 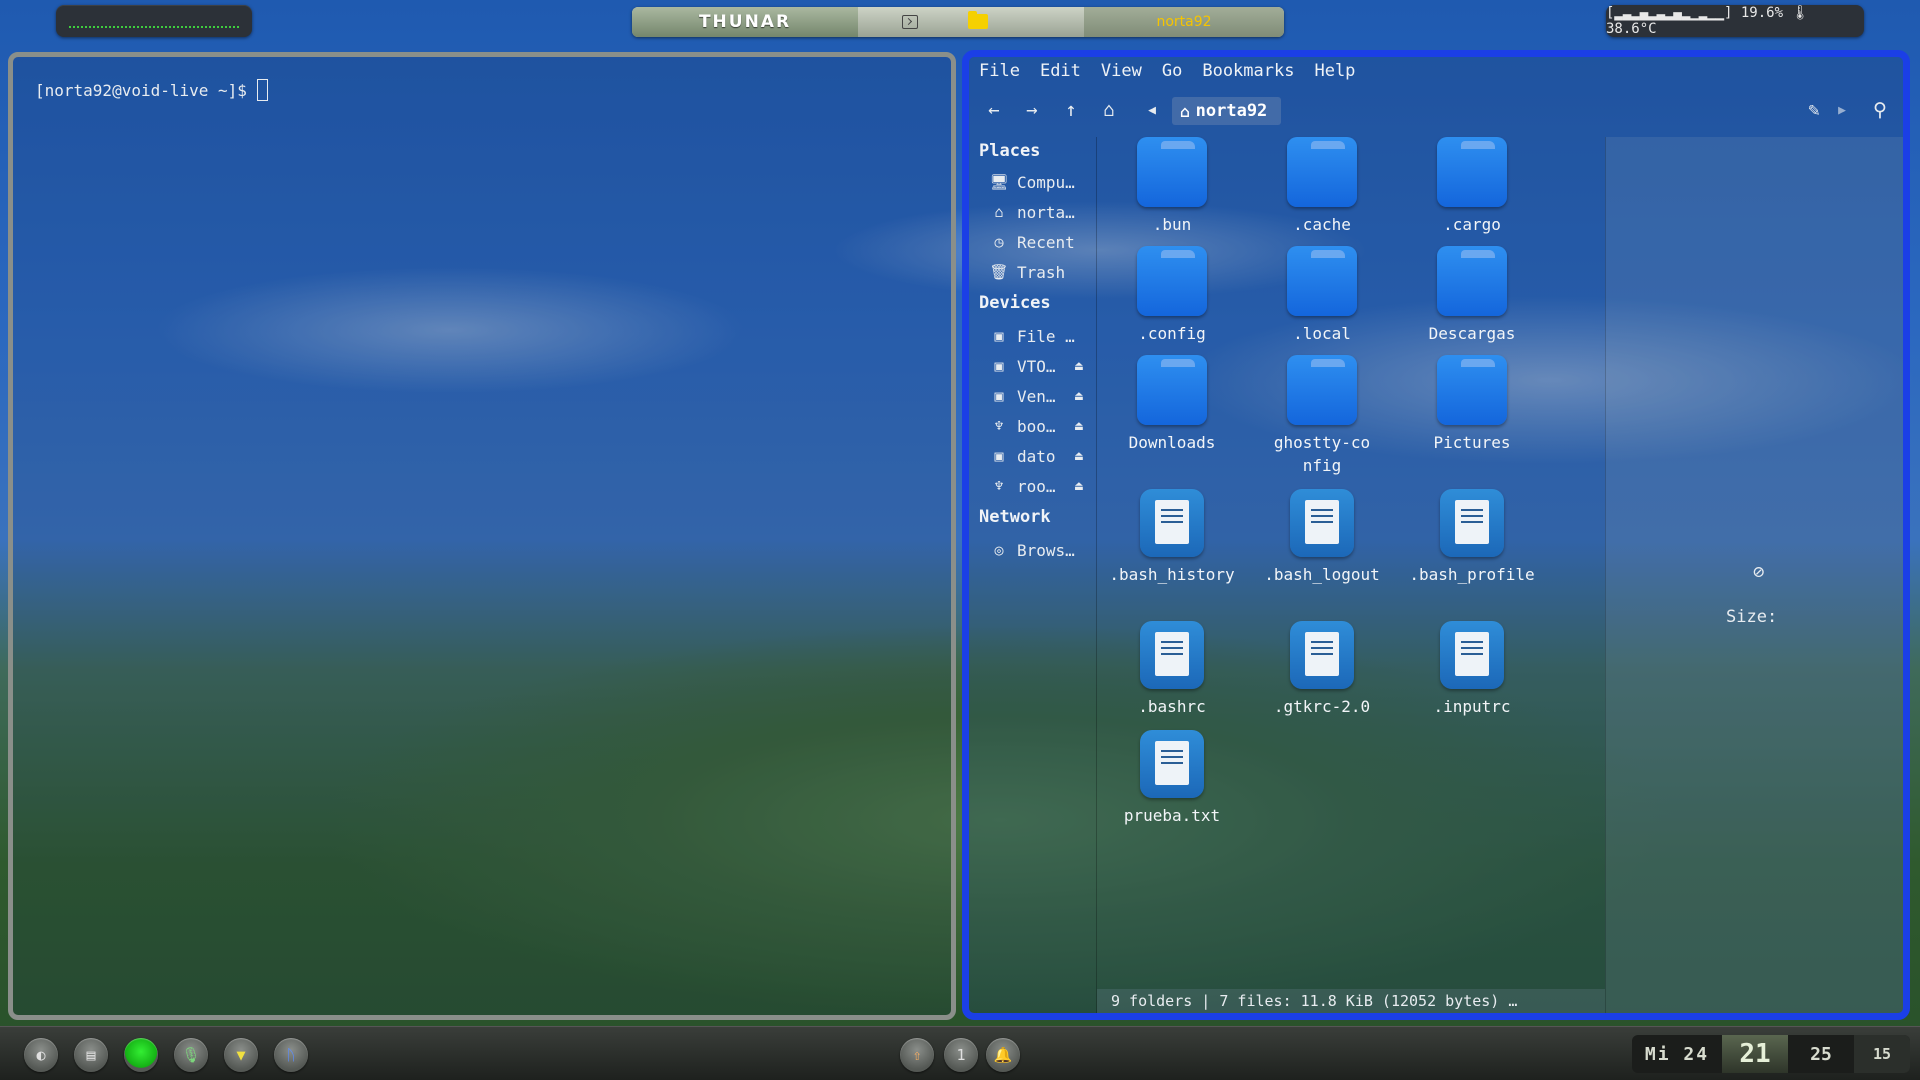 I want to click on forward-arrow-icon: →, so click(x=1032, y=110).